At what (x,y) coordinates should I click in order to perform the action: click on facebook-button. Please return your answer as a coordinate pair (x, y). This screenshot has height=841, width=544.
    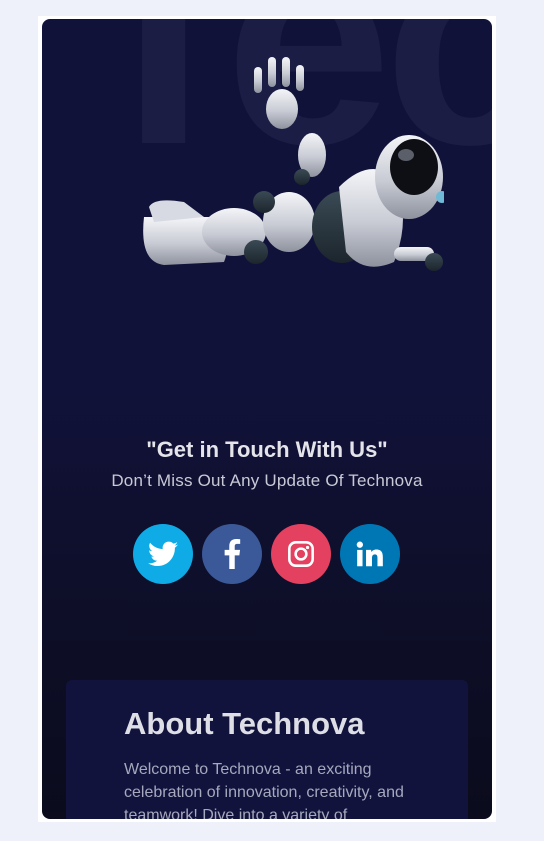
    Looking at the image, I should click on (232, 554).